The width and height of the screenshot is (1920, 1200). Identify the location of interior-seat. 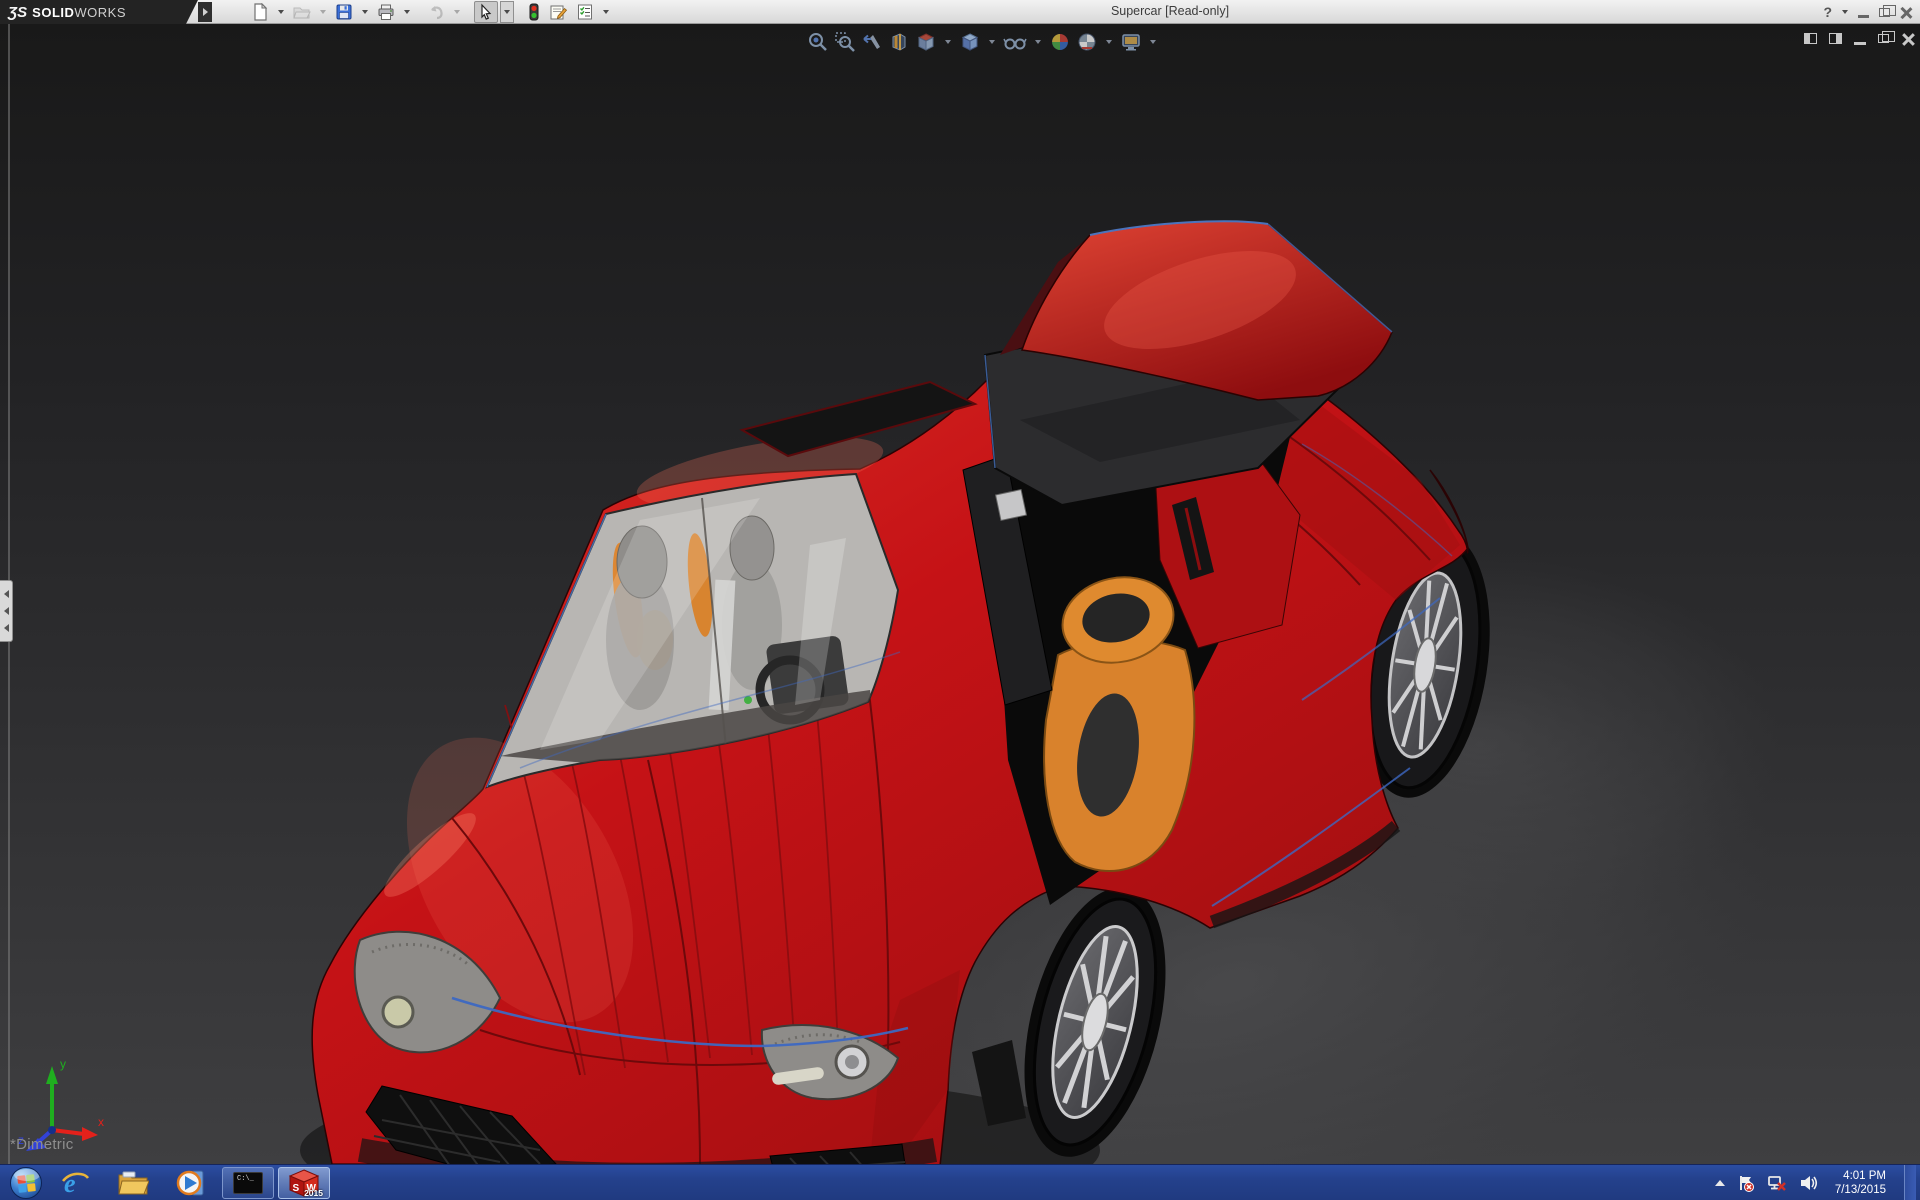
(1119, 724).